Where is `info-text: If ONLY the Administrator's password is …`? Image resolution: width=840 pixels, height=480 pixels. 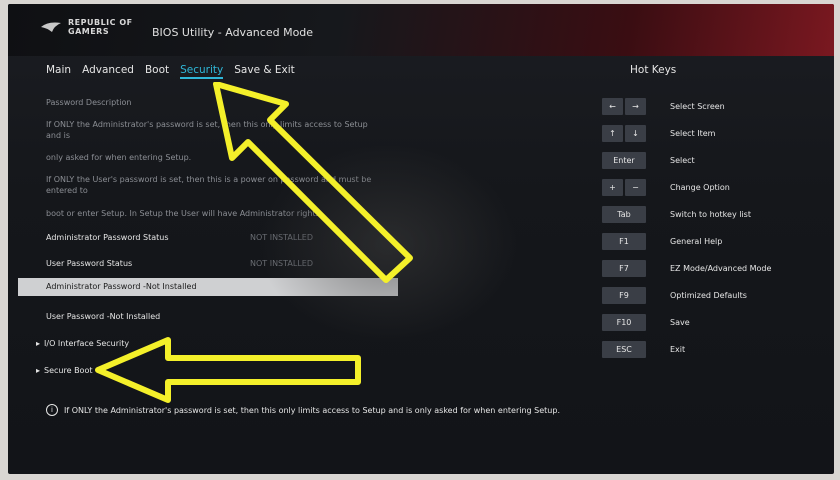
info-text: If ONLY the Administrator's password is … is located at coordinates (312, 410).